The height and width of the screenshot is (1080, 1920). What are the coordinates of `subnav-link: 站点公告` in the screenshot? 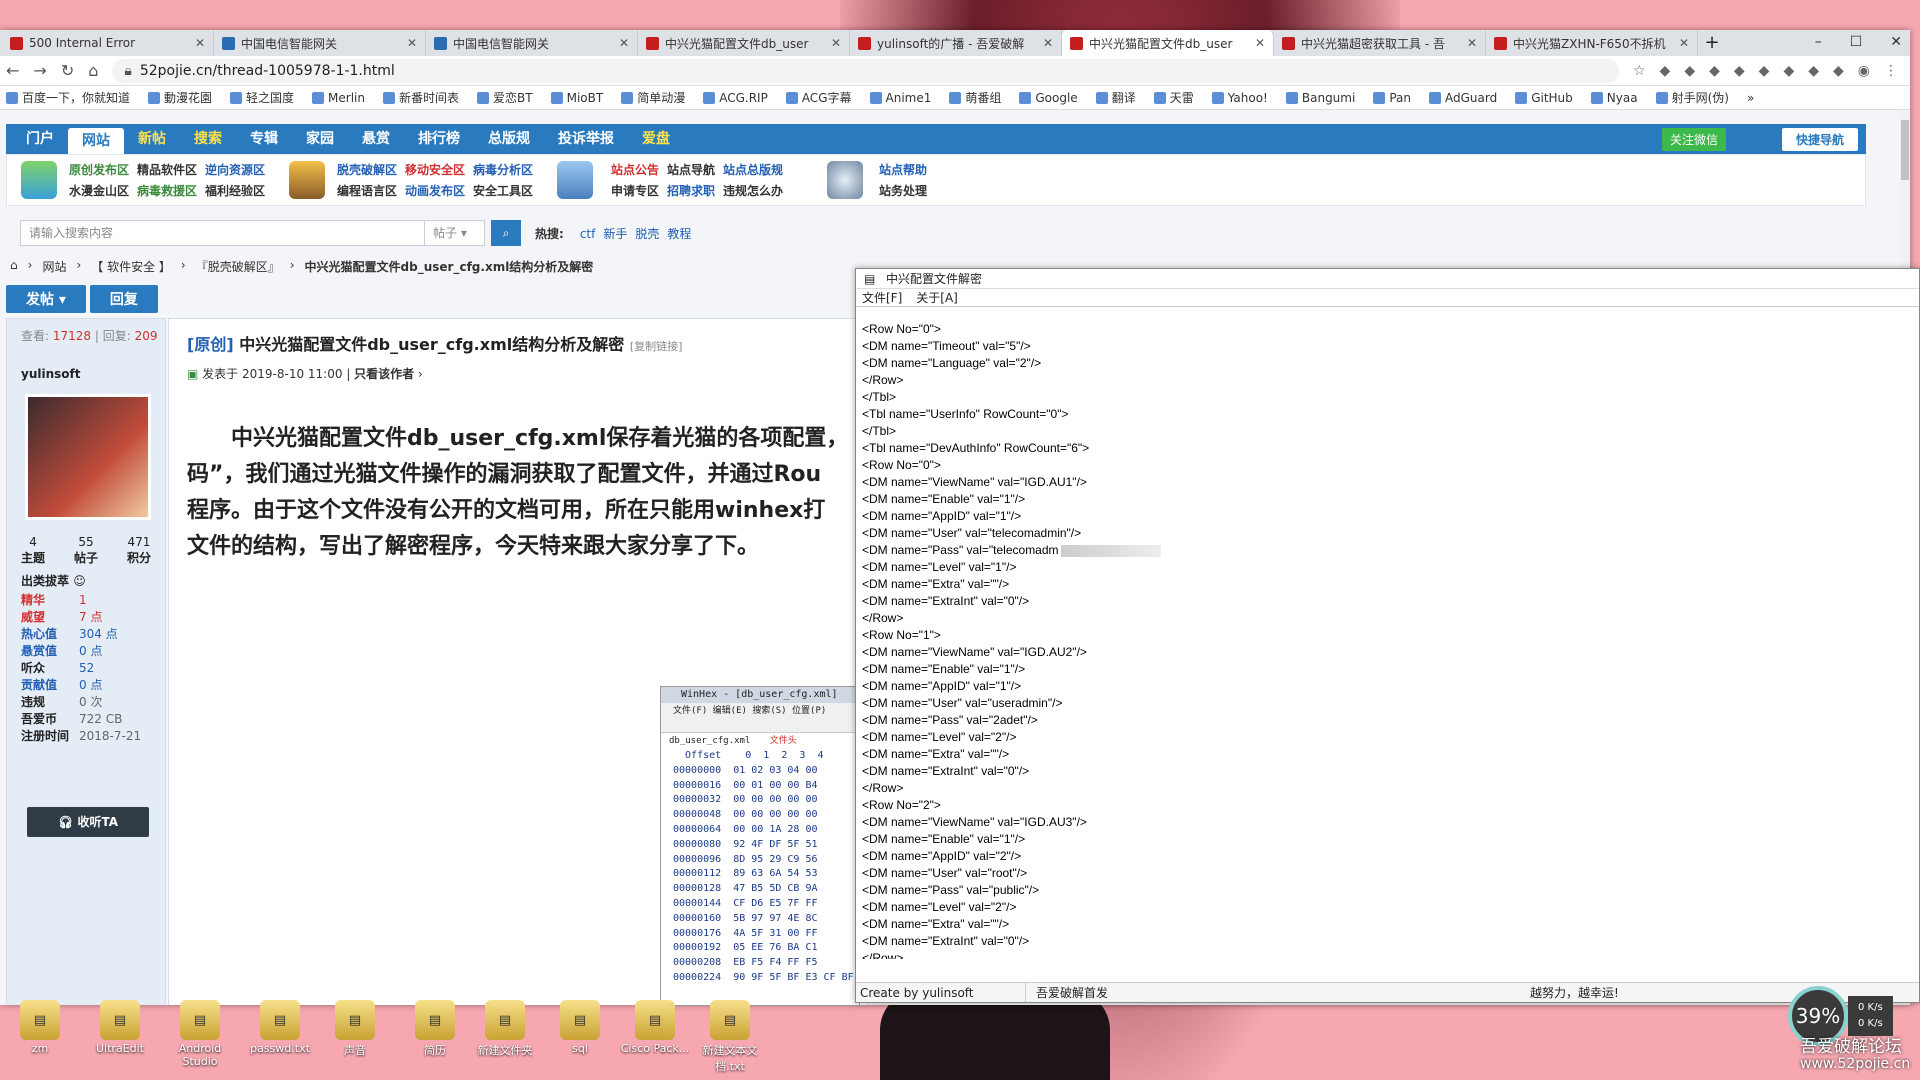 It's located at (635, 169).